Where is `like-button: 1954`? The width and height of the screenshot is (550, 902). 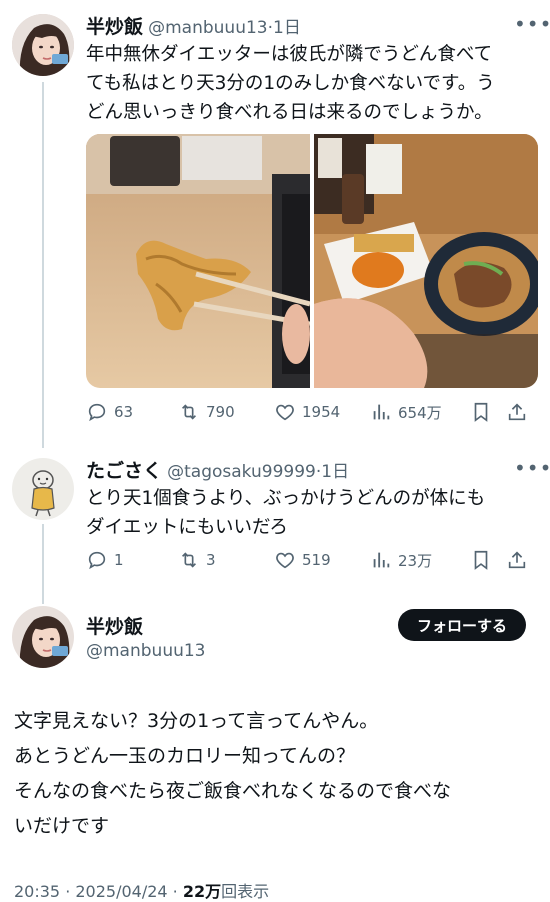
like-button: 1954 is located at coordinates (322, 412).